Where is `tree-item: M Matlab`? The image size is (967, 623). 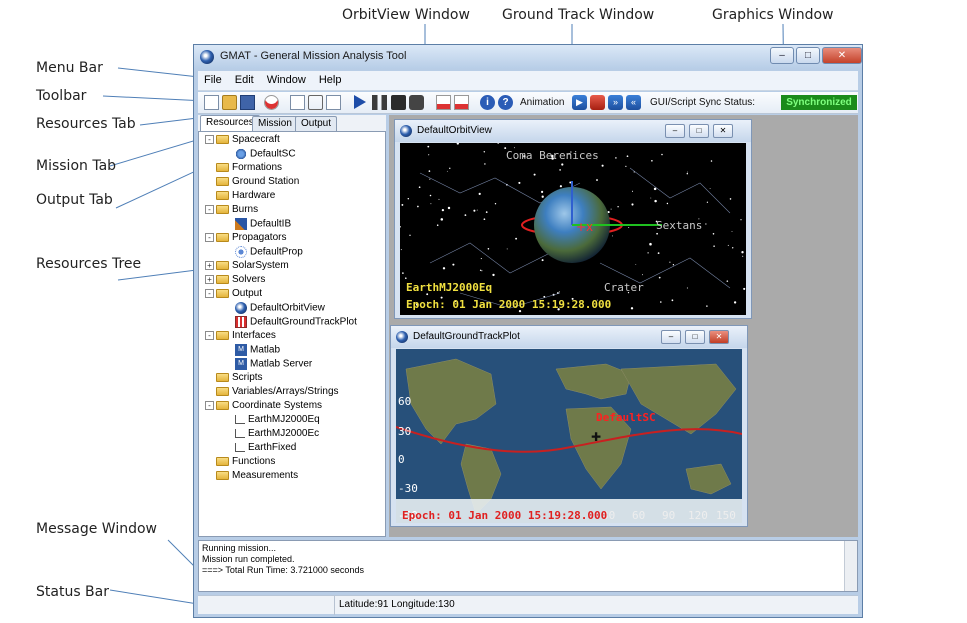 tree-item: M Matlab is located at coordinates (257, 351).